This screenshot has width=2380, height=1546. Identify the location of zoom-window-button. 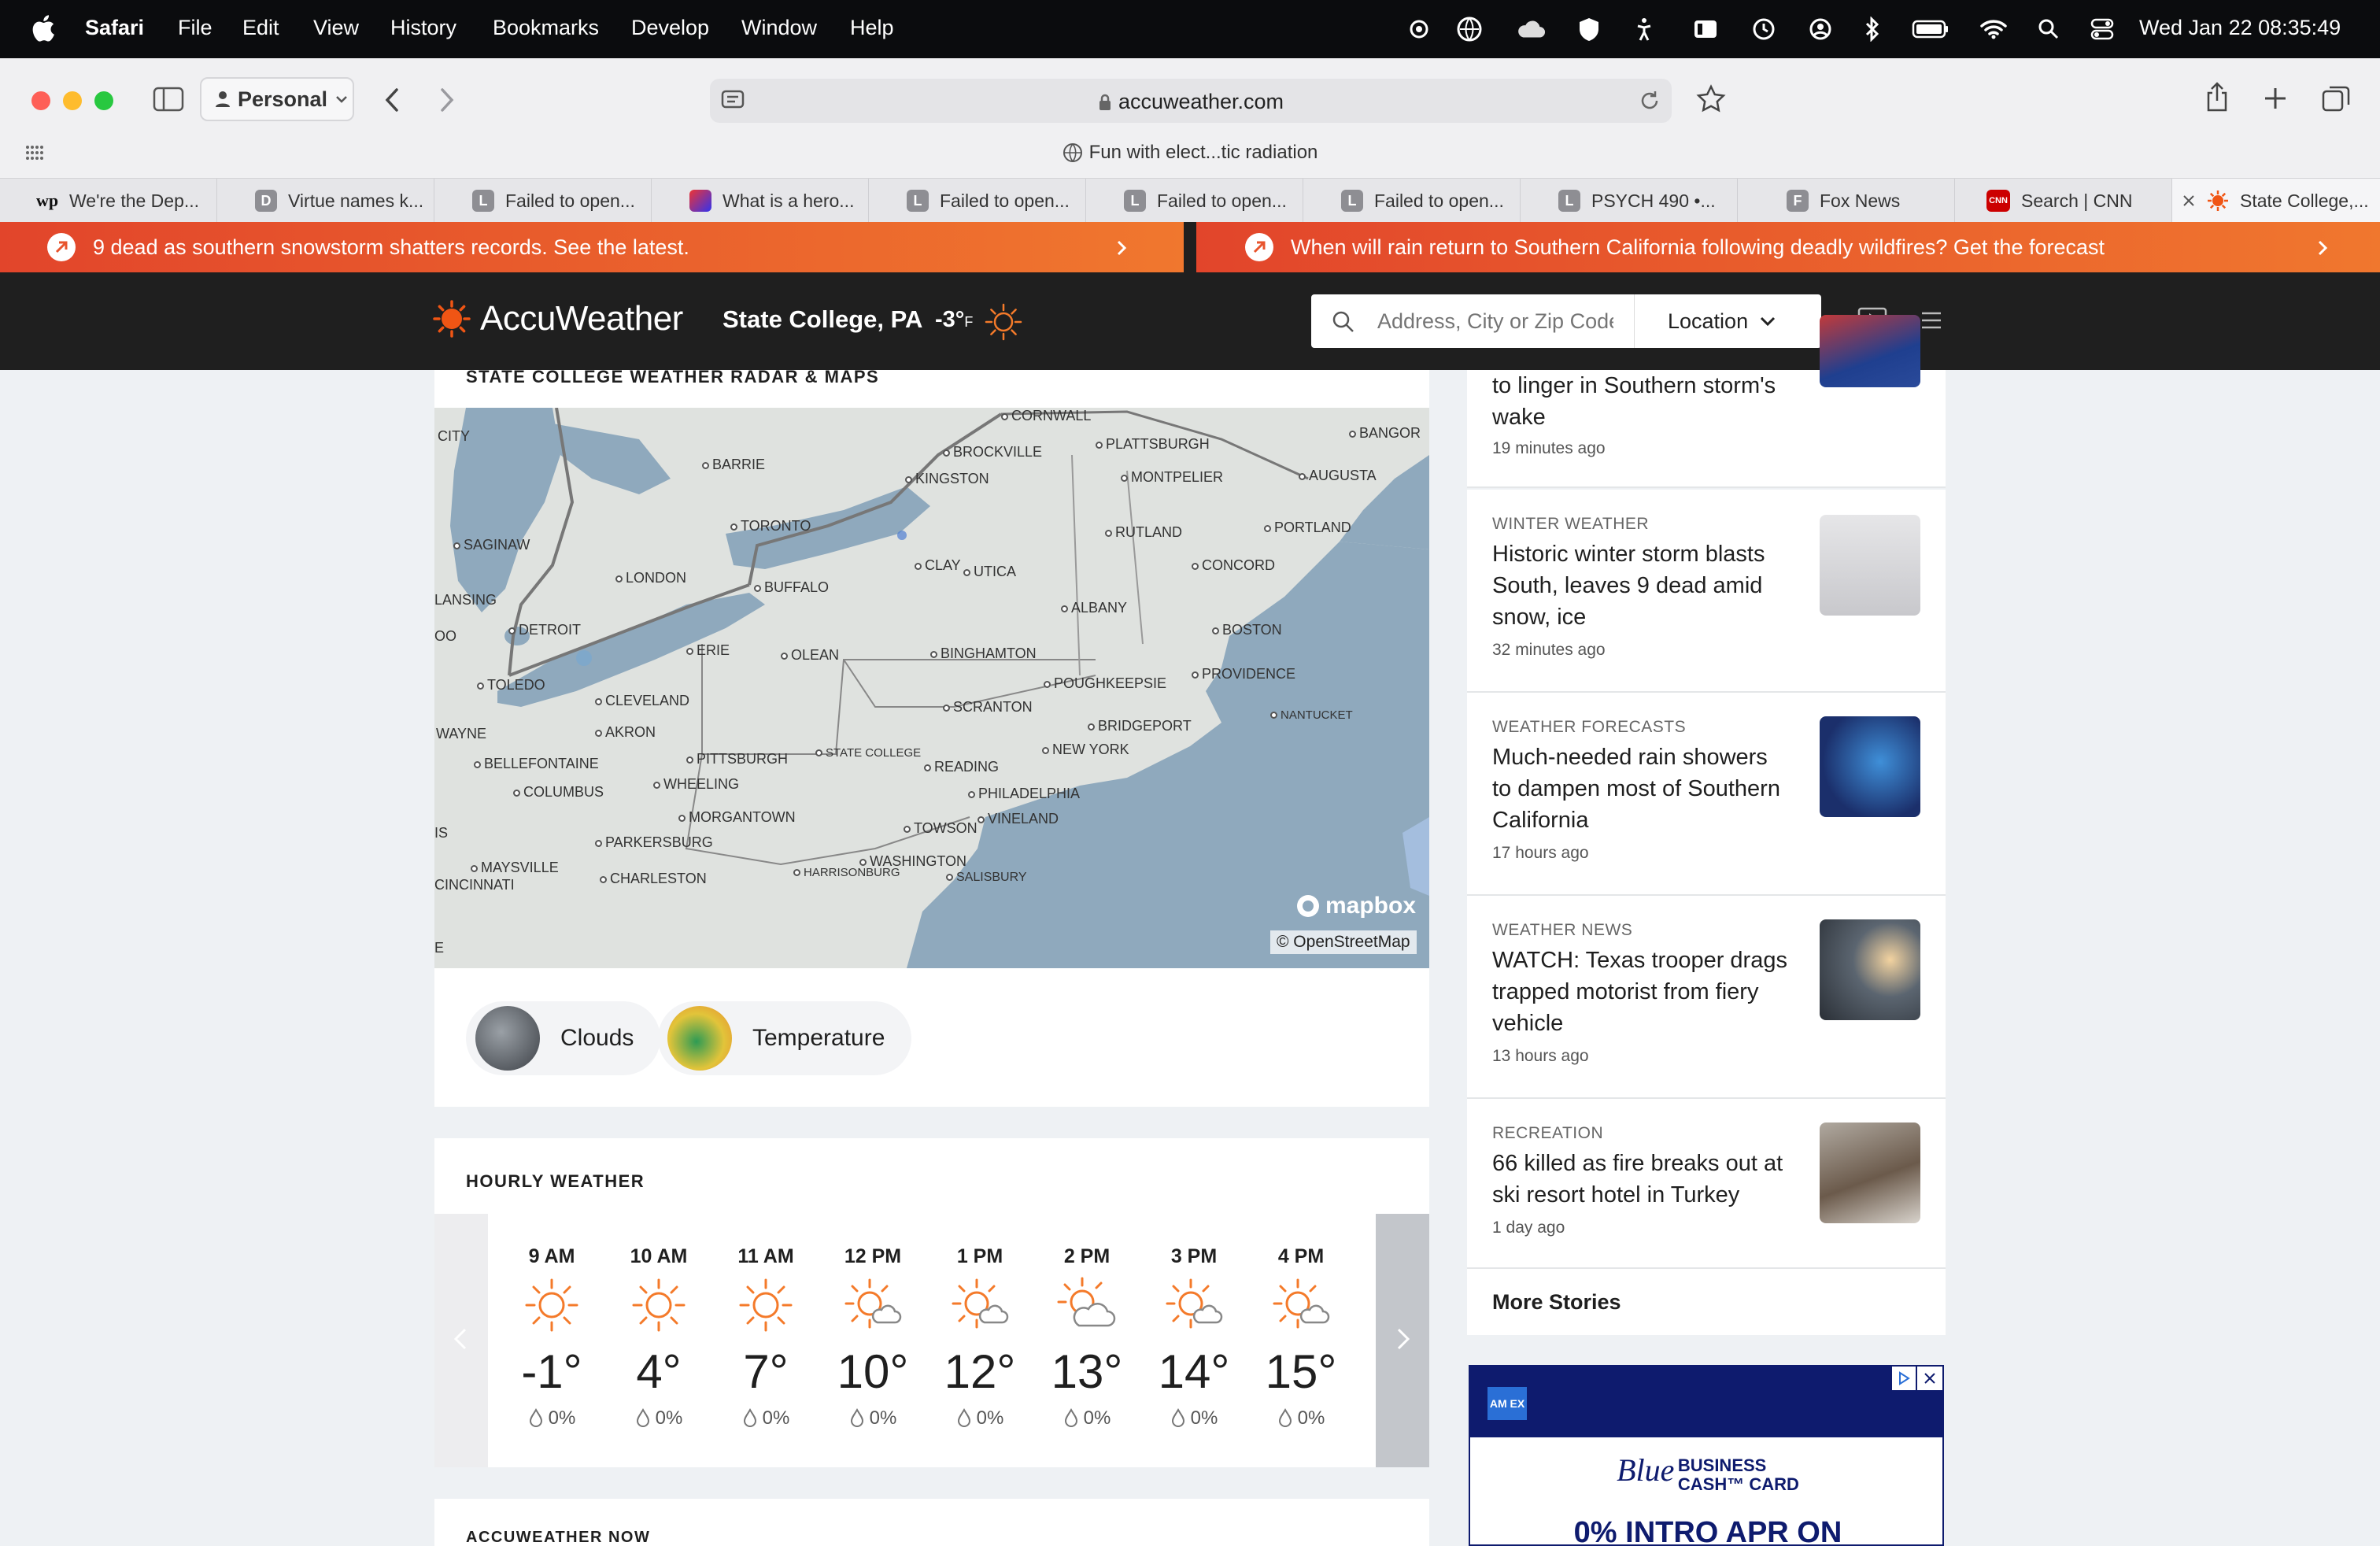
(103, 100).